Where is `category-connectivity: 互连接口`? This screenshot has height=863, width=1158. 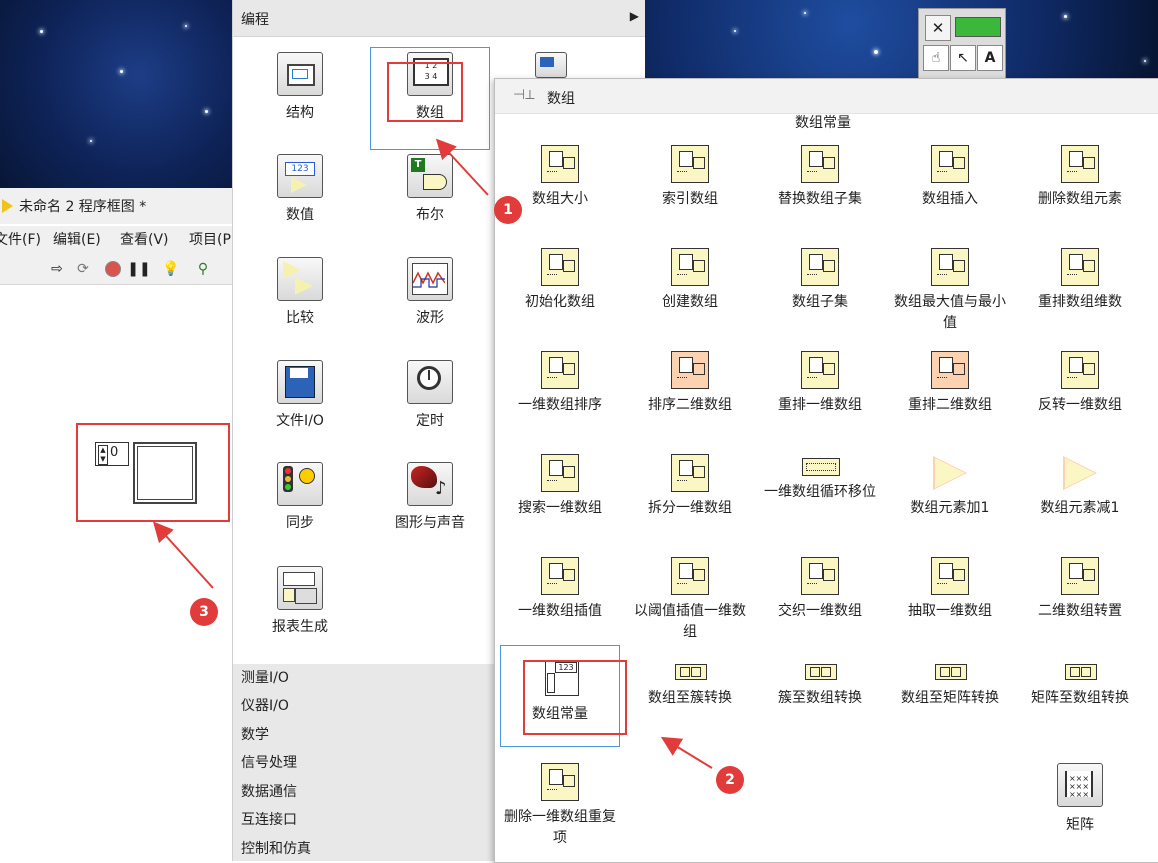 category-connectivity: 互连接口 is located at coordinates (269, 819).